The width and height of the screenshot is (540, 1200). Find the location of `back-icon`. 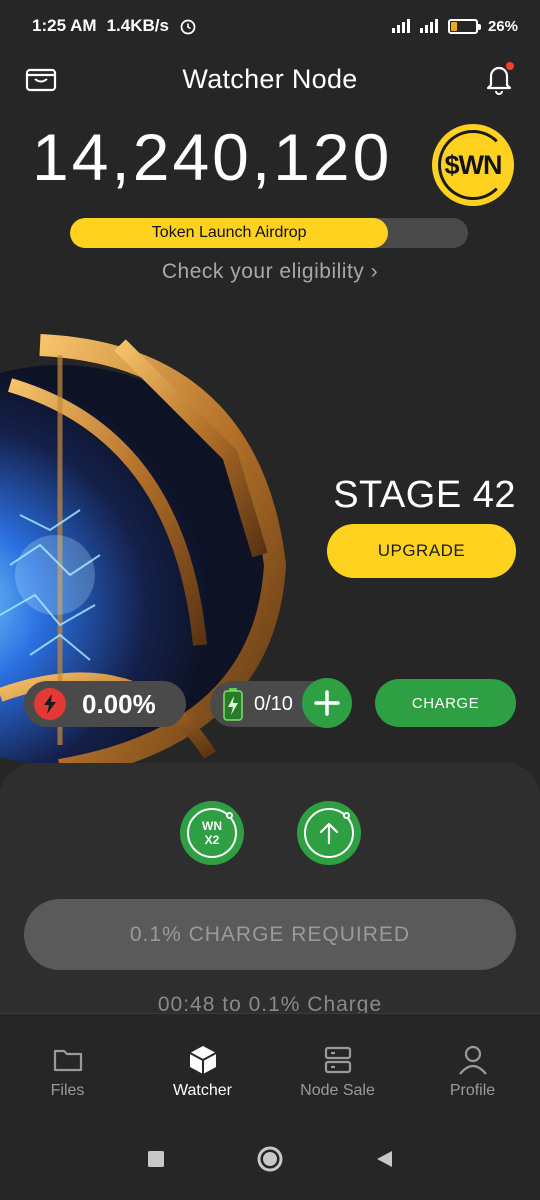

back-icon is located at coordinates (384, 1159).